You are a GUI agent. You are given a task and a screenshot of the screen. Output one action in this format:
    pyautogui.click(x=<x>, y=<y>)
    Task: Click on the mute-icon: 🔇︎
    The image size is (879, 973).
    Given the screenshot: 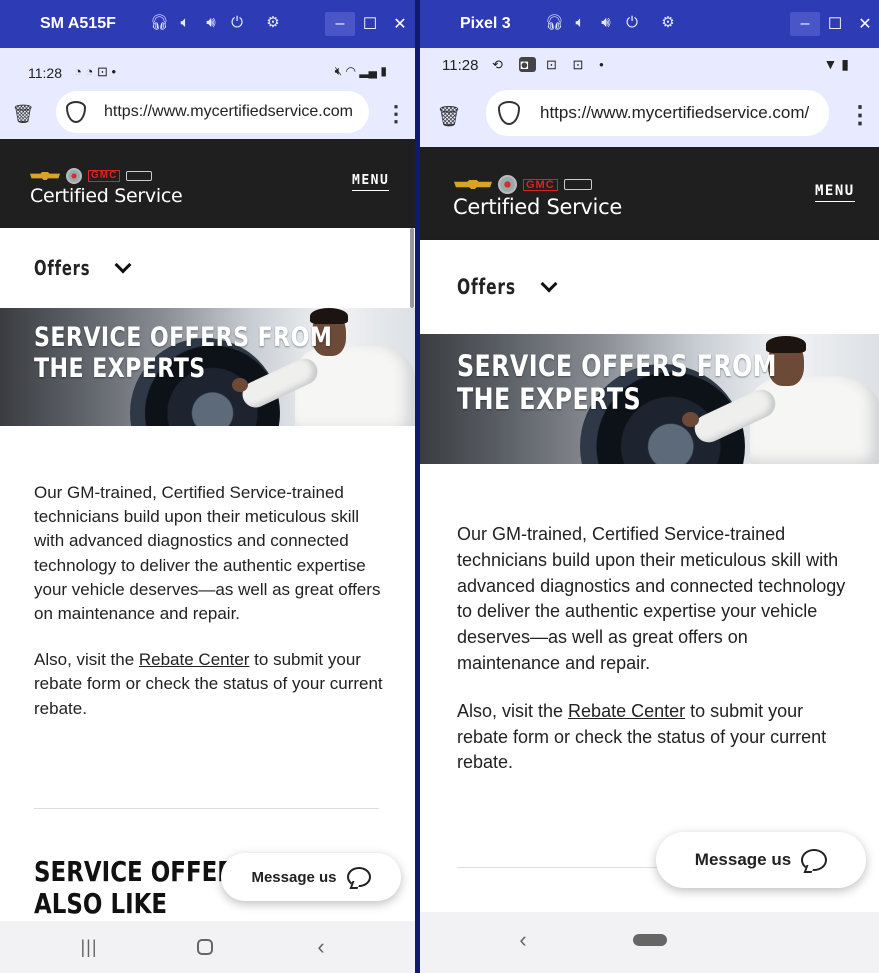 What is the action you would take?
    pyautogui.click(x=338, y=71)
    